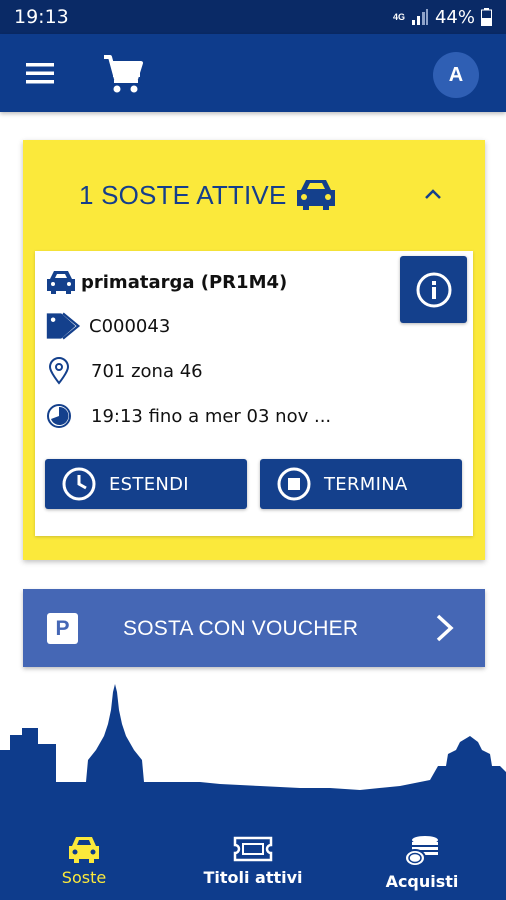  I want to click on menu-icon, so click(40, 73).